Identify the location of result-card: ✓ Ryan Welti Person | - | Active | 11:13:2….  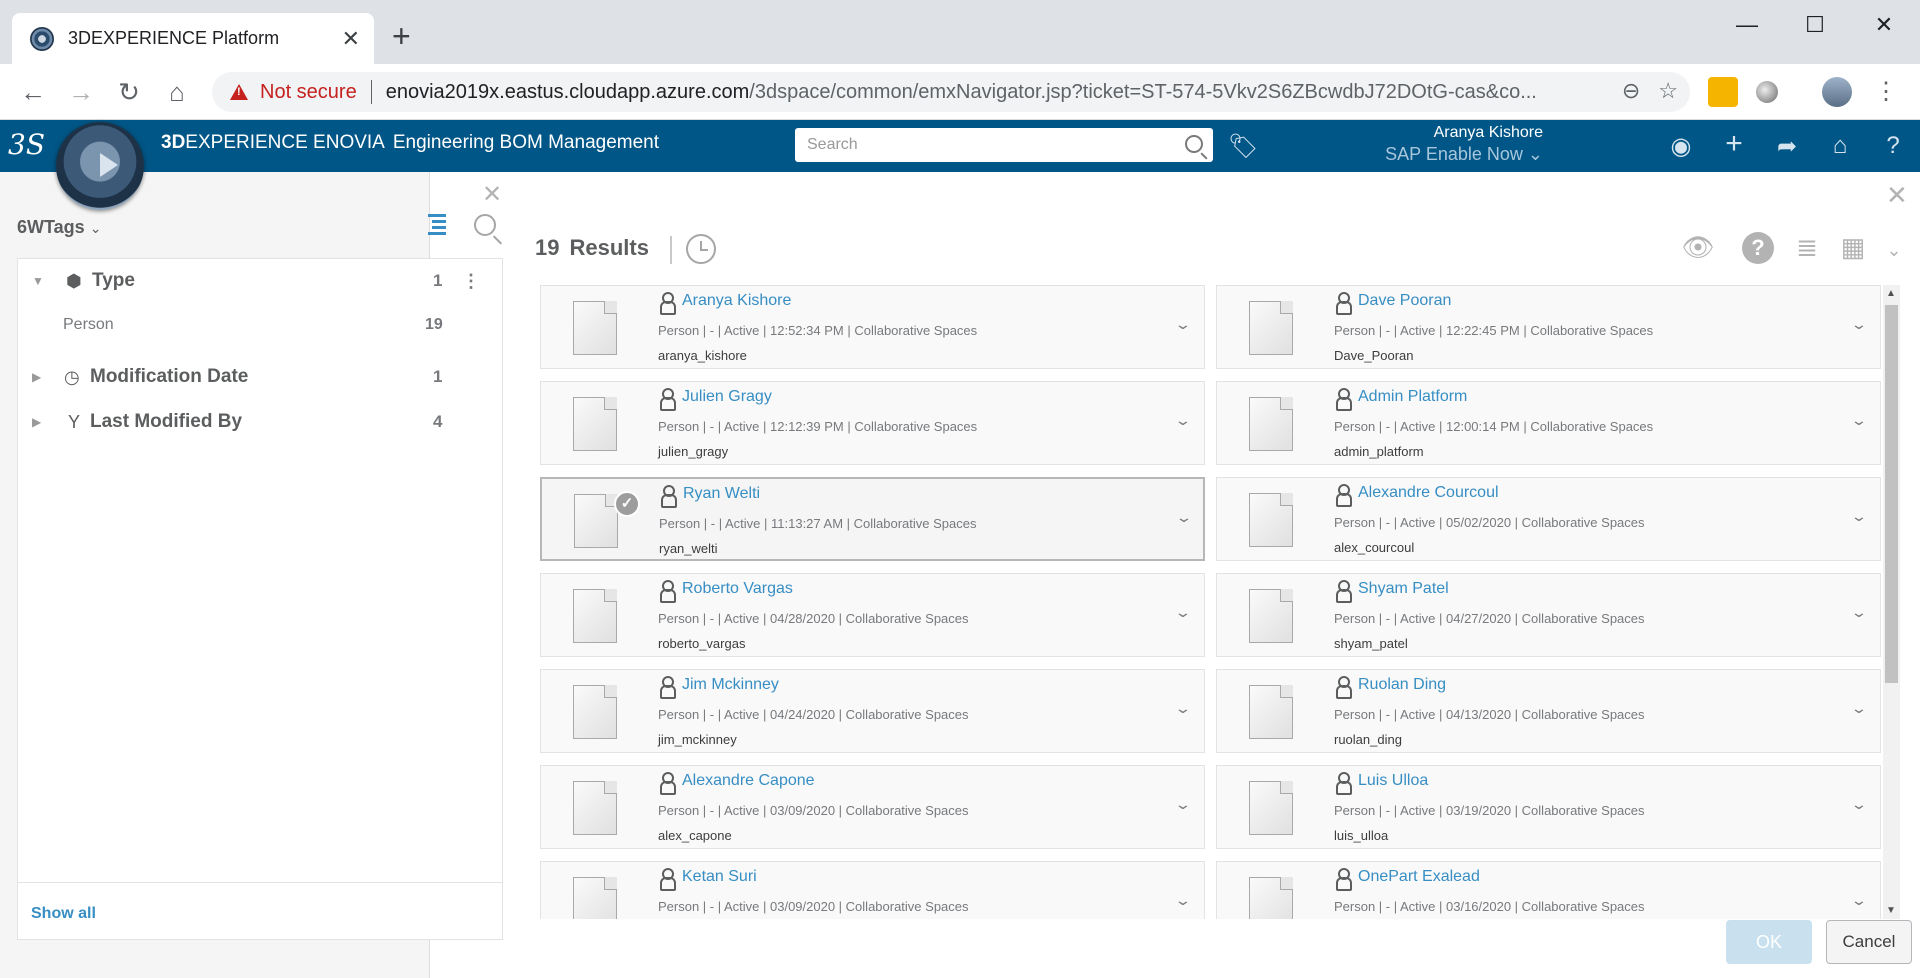
(872, 519).